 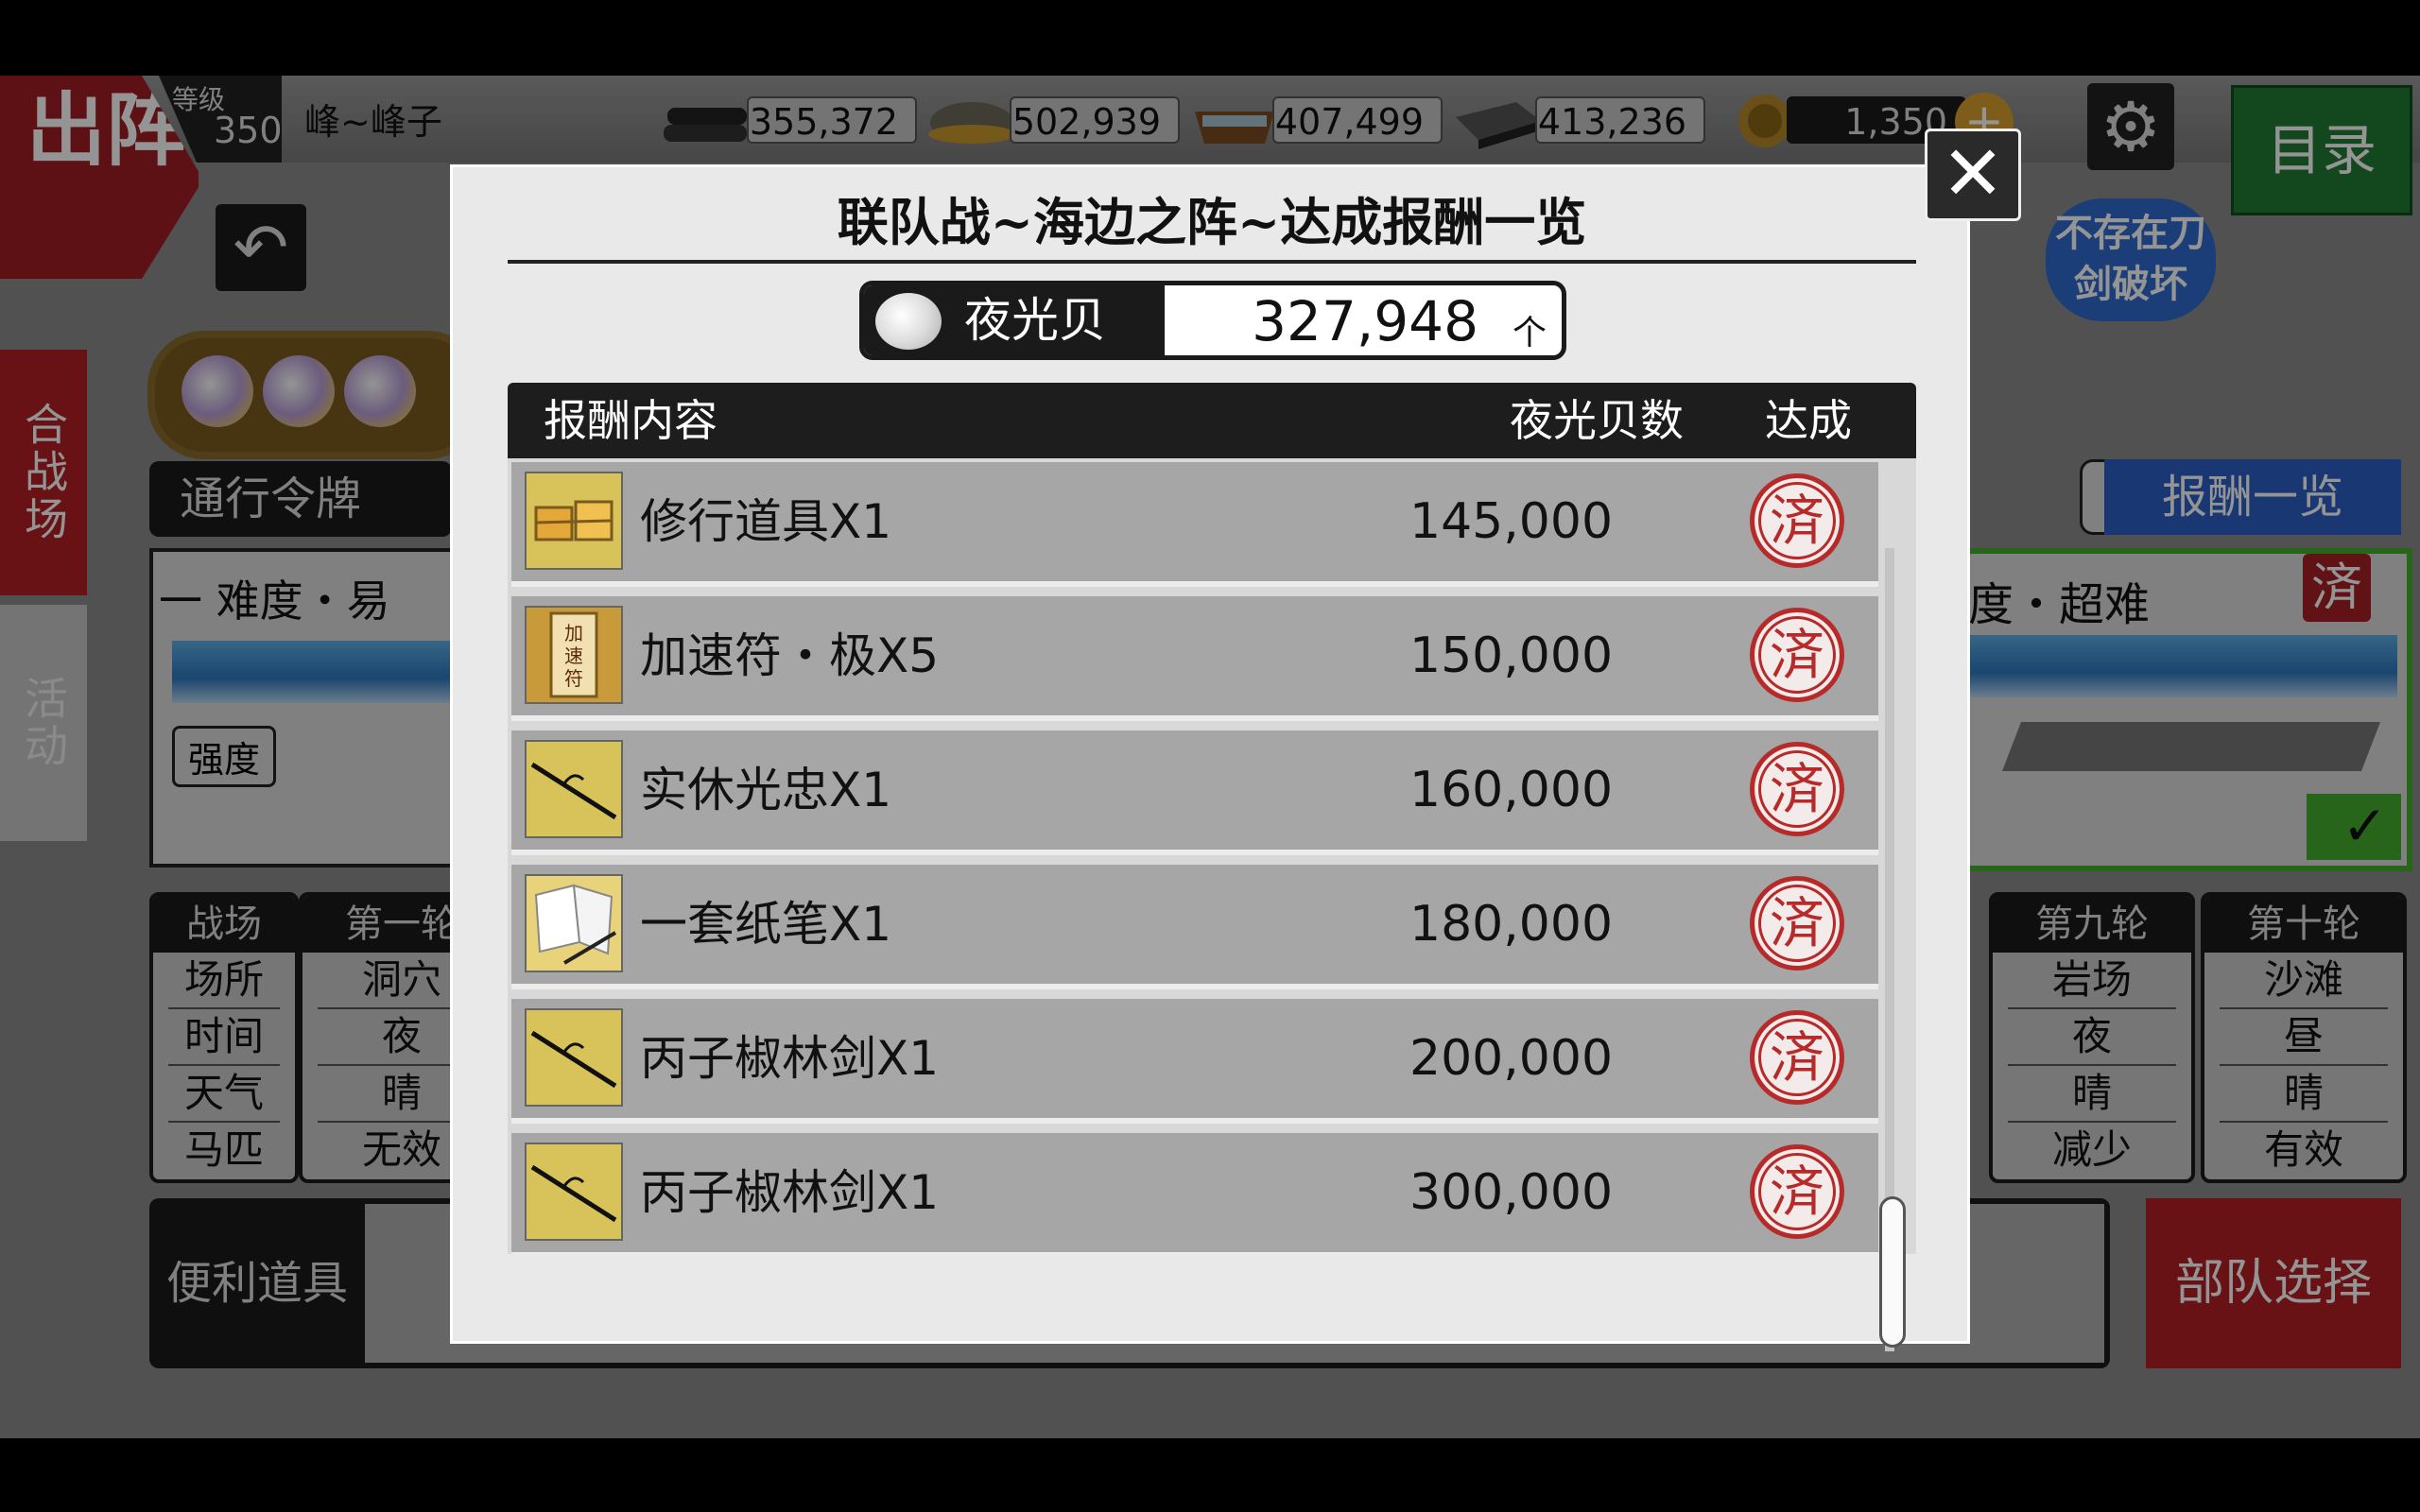 I want to click on modal-title: 联队战~海边之阵~达成报酬一览, so click(x=1212, y=224).